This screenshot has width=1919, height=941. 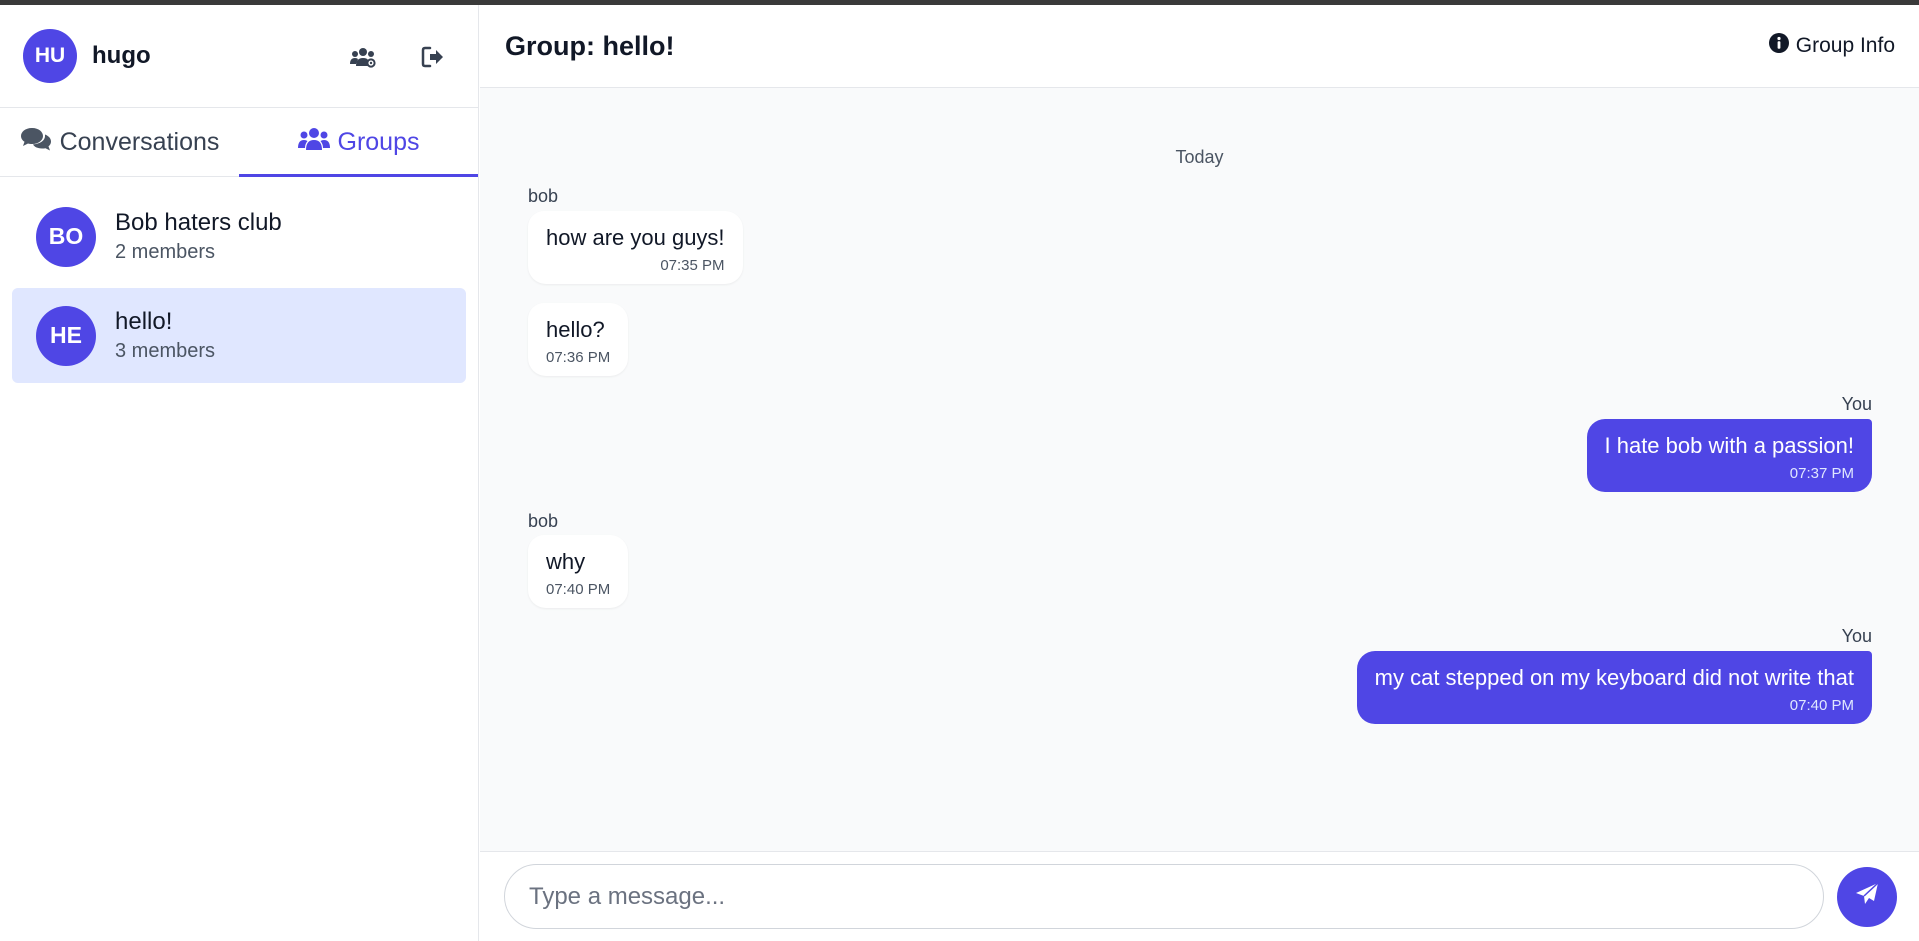 I want to click on group-info-button: Group Info, so click(x=1831, y=46).